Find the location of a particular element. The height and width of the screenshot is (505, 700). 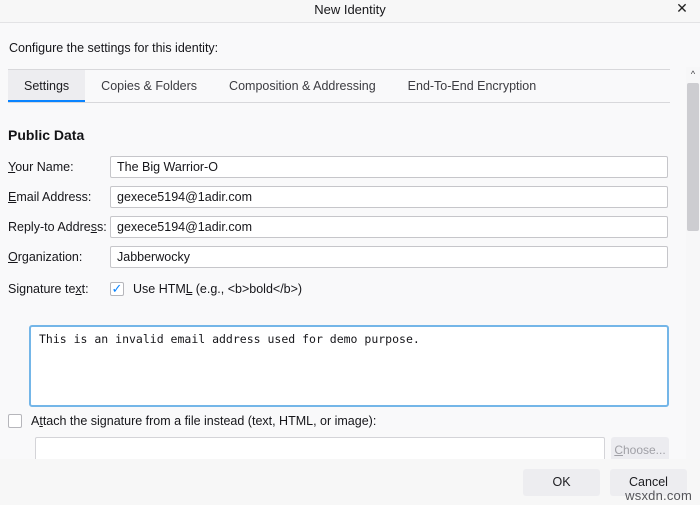

label-email-address: Email Address: is located at coordinates (59, 197).